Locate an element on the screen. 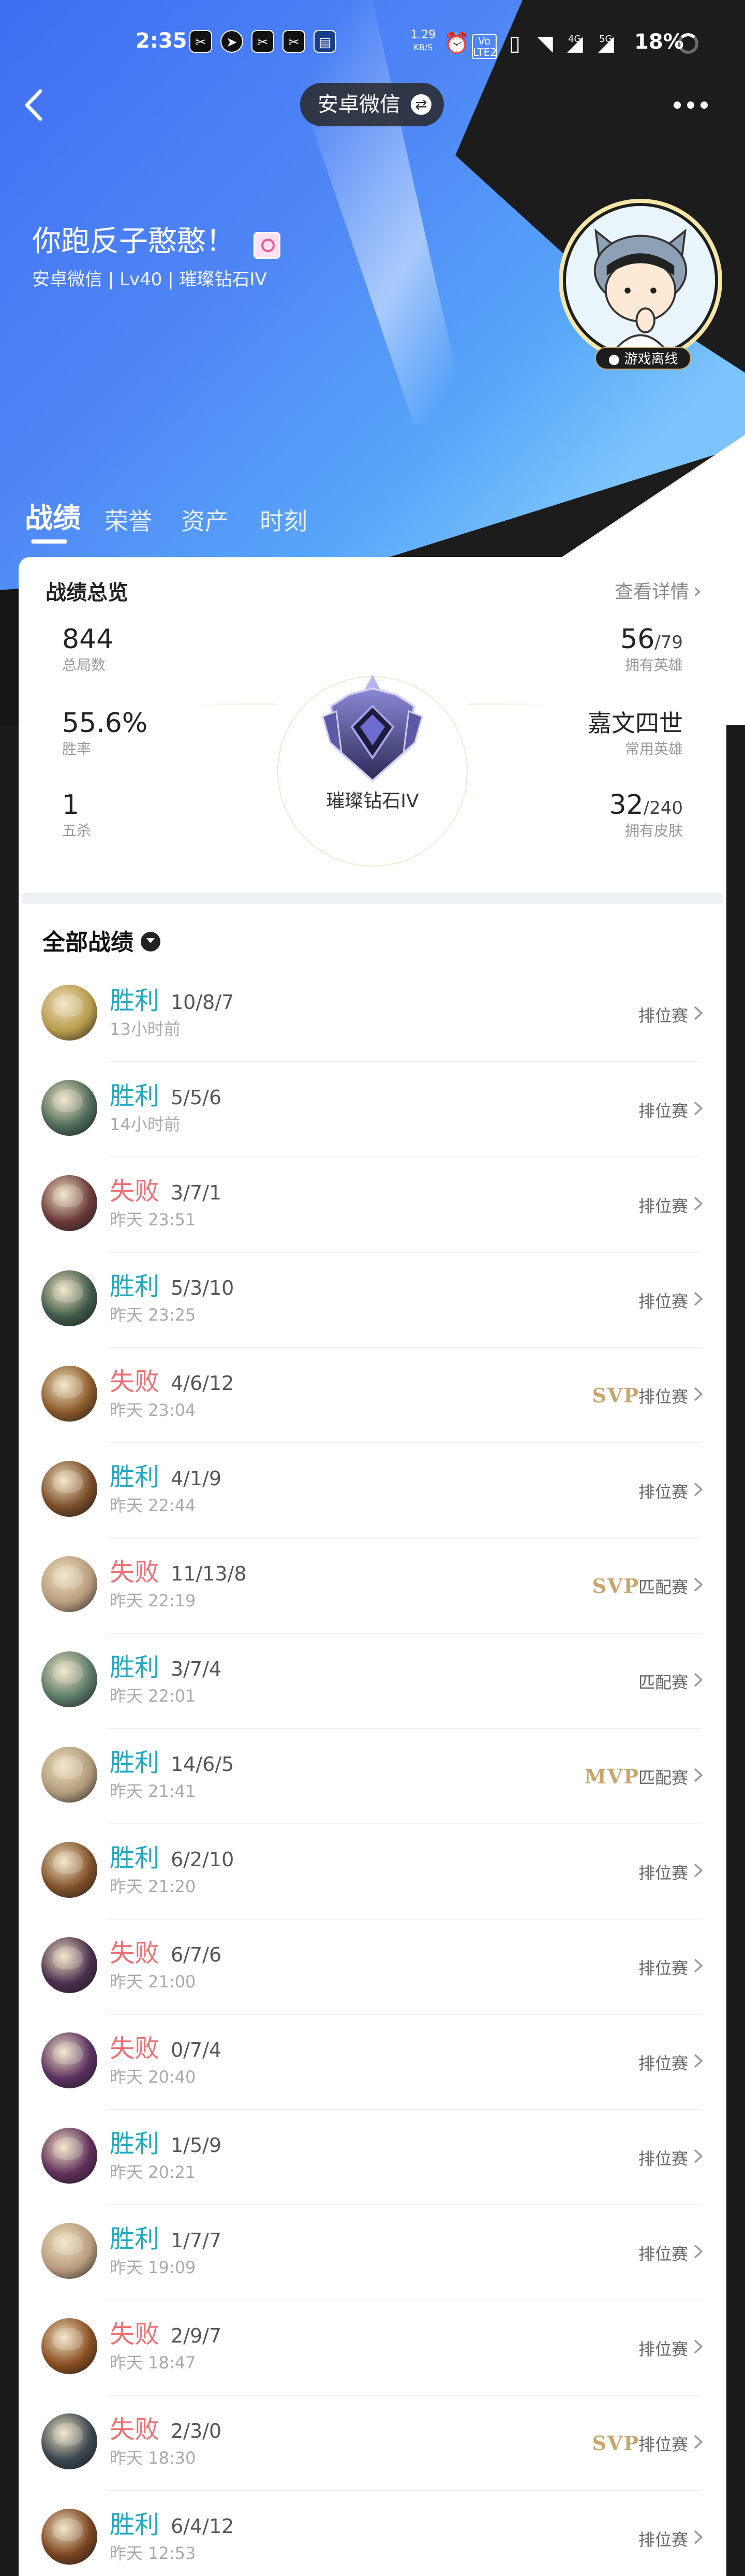 The image size is (745, 2576). match-row: 失败 2/9/7 昨天 18:47 排位赛 is located at coordinates (373, 2349).